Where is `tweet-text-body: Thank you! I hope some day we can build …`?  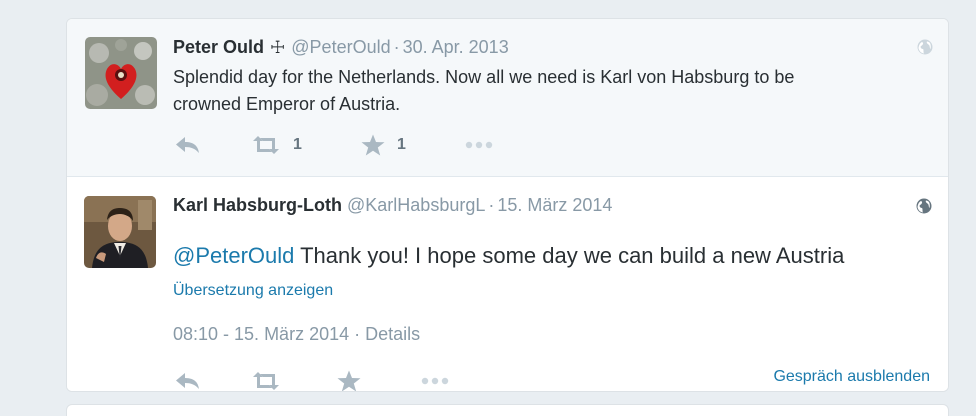
tweet-text-body: Thank you! I hope some day we can build … is located at coordinates (569, 255).